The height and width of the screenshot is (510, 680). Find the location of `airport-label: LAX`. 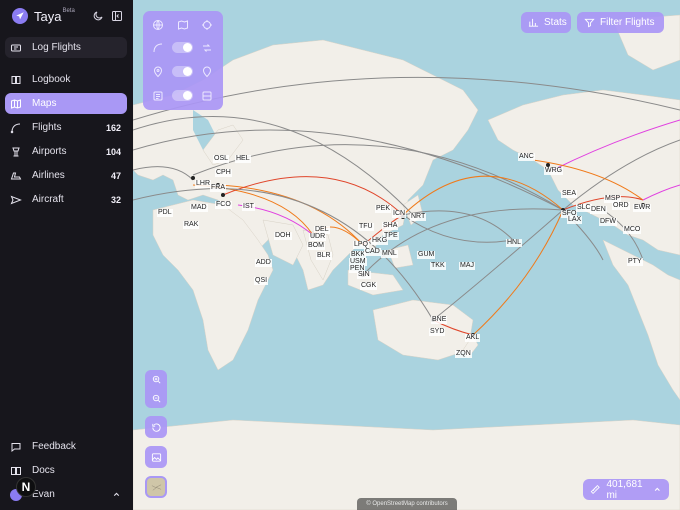

airport-label: LAX is located at coordinates (575, 220).